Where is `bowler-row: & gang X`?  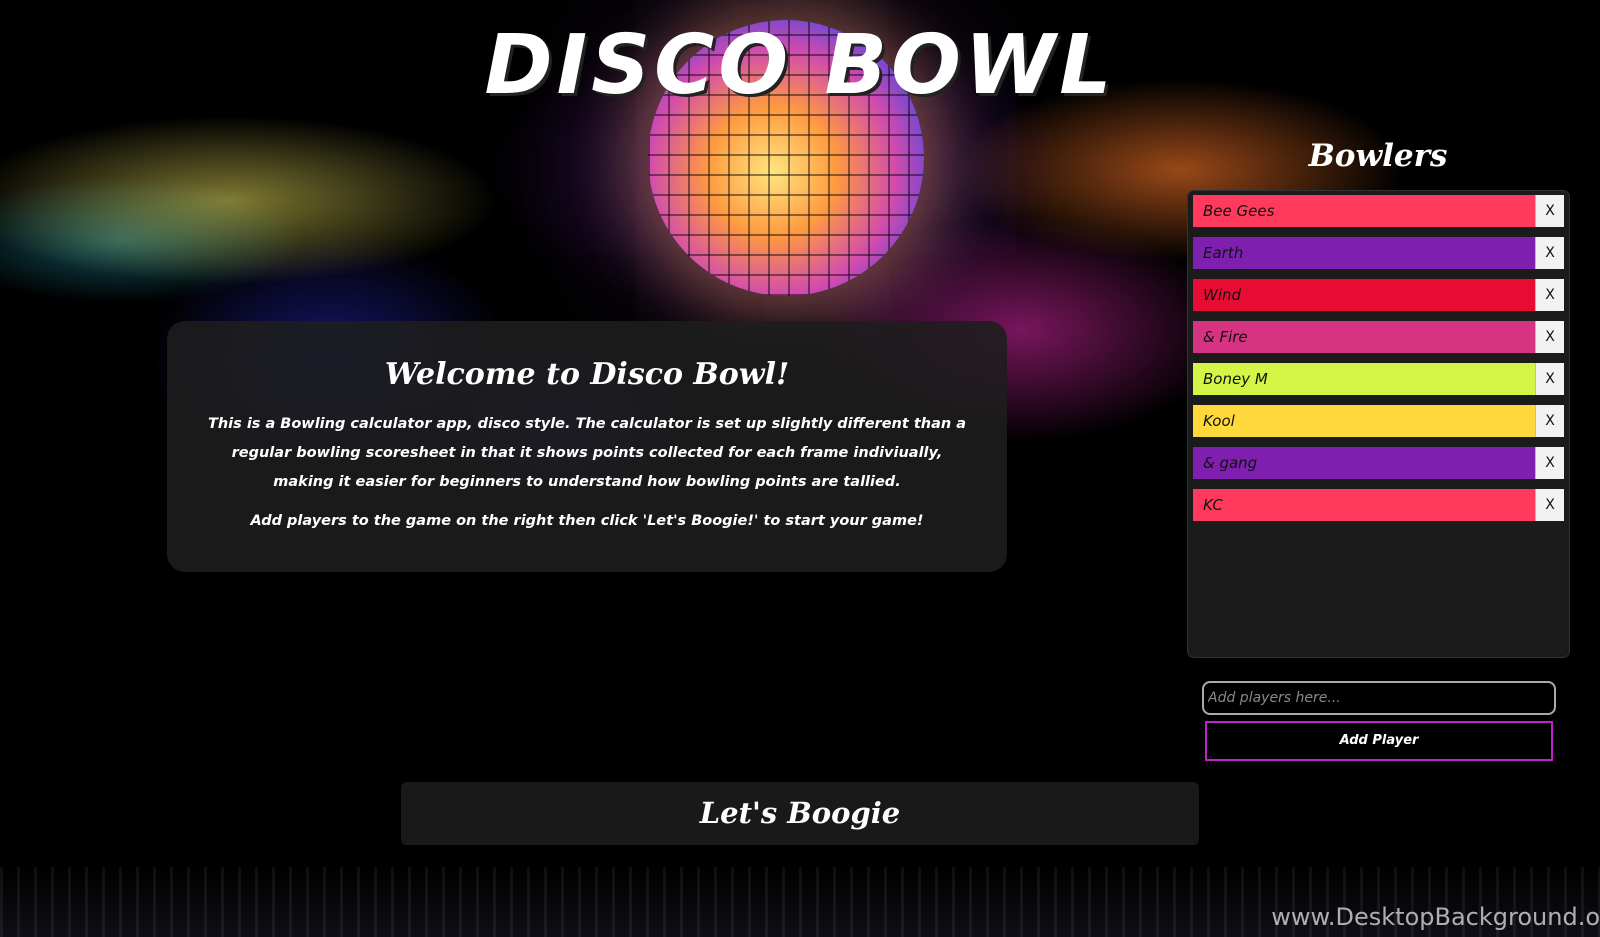
bowler-row: & gang X is located at coordinates (1378, 463).